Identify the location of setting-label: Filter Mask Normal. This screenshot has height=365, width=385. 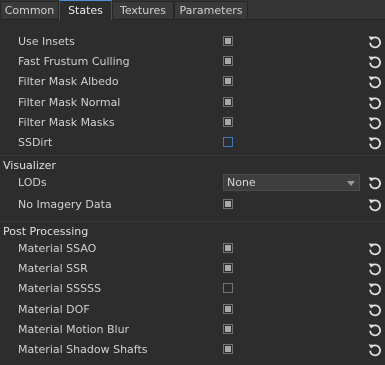
(69, 102).